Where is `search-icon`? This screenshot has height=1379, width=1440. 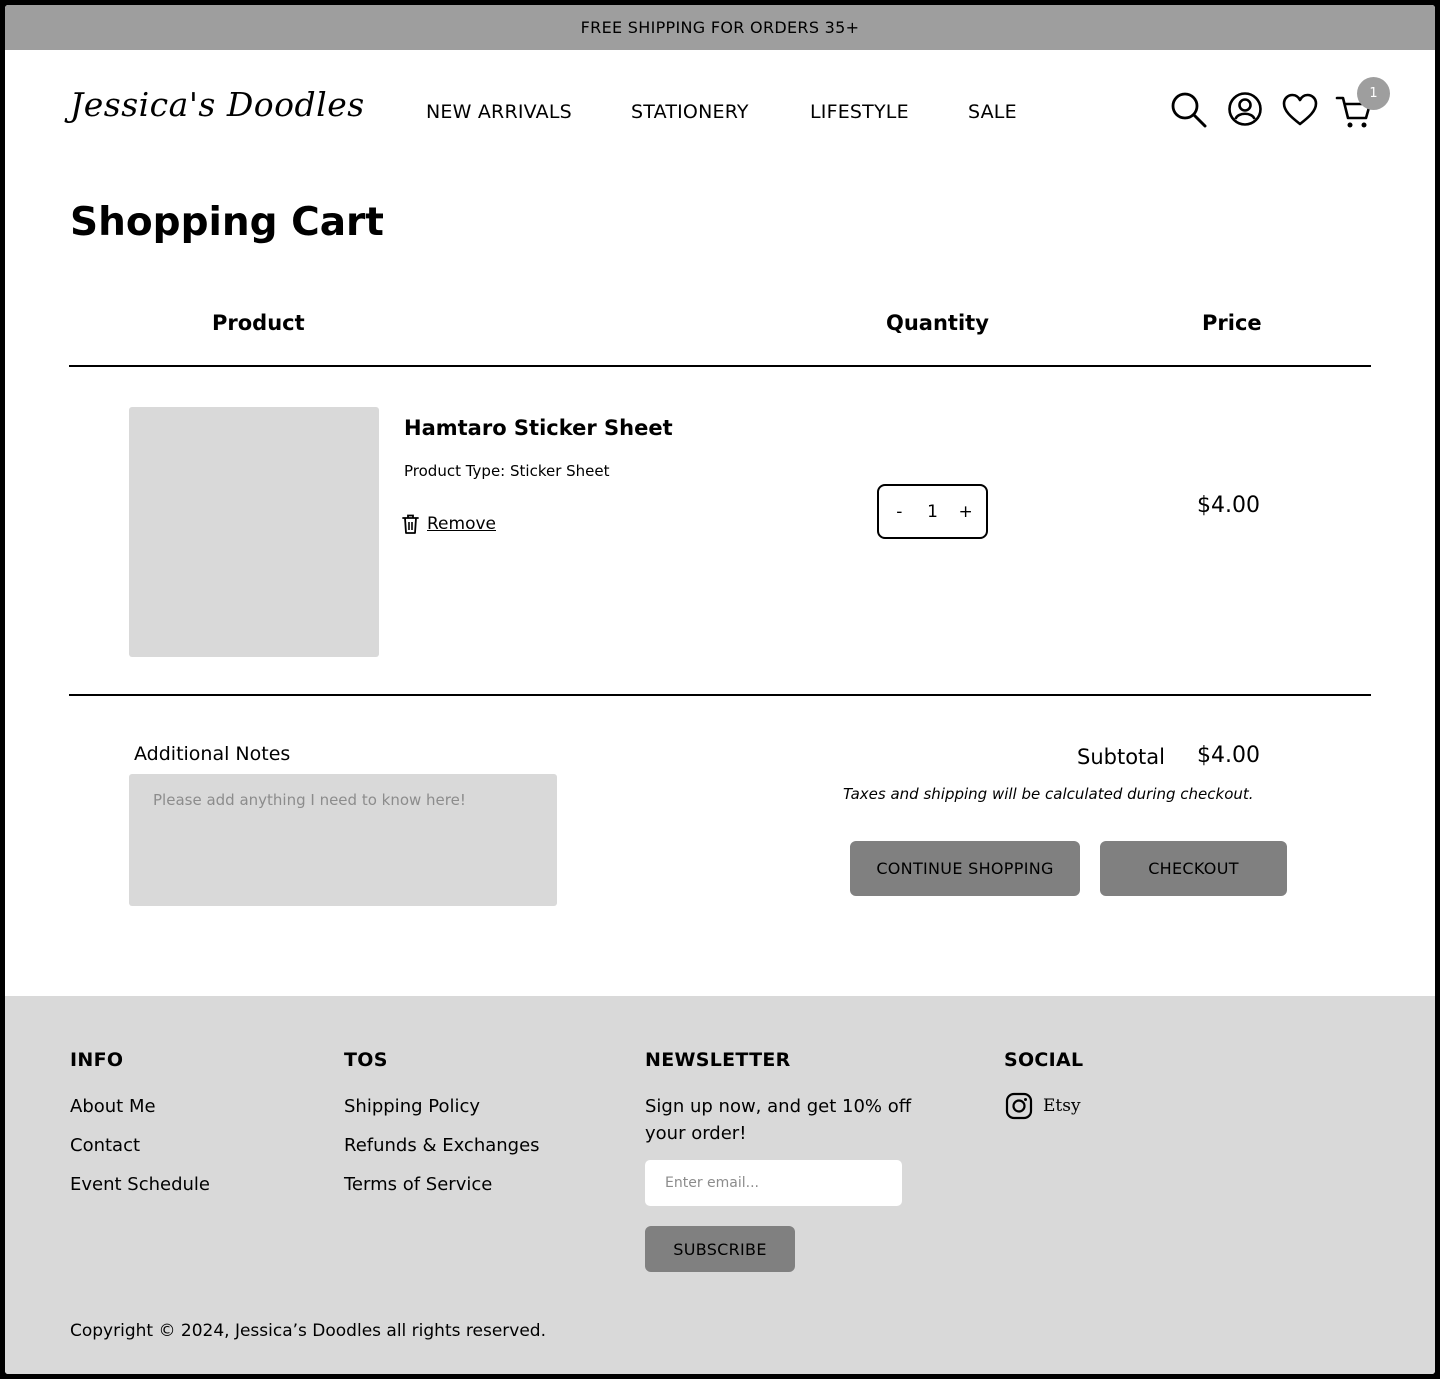 search-icon is located at coordinates (1189, 110).